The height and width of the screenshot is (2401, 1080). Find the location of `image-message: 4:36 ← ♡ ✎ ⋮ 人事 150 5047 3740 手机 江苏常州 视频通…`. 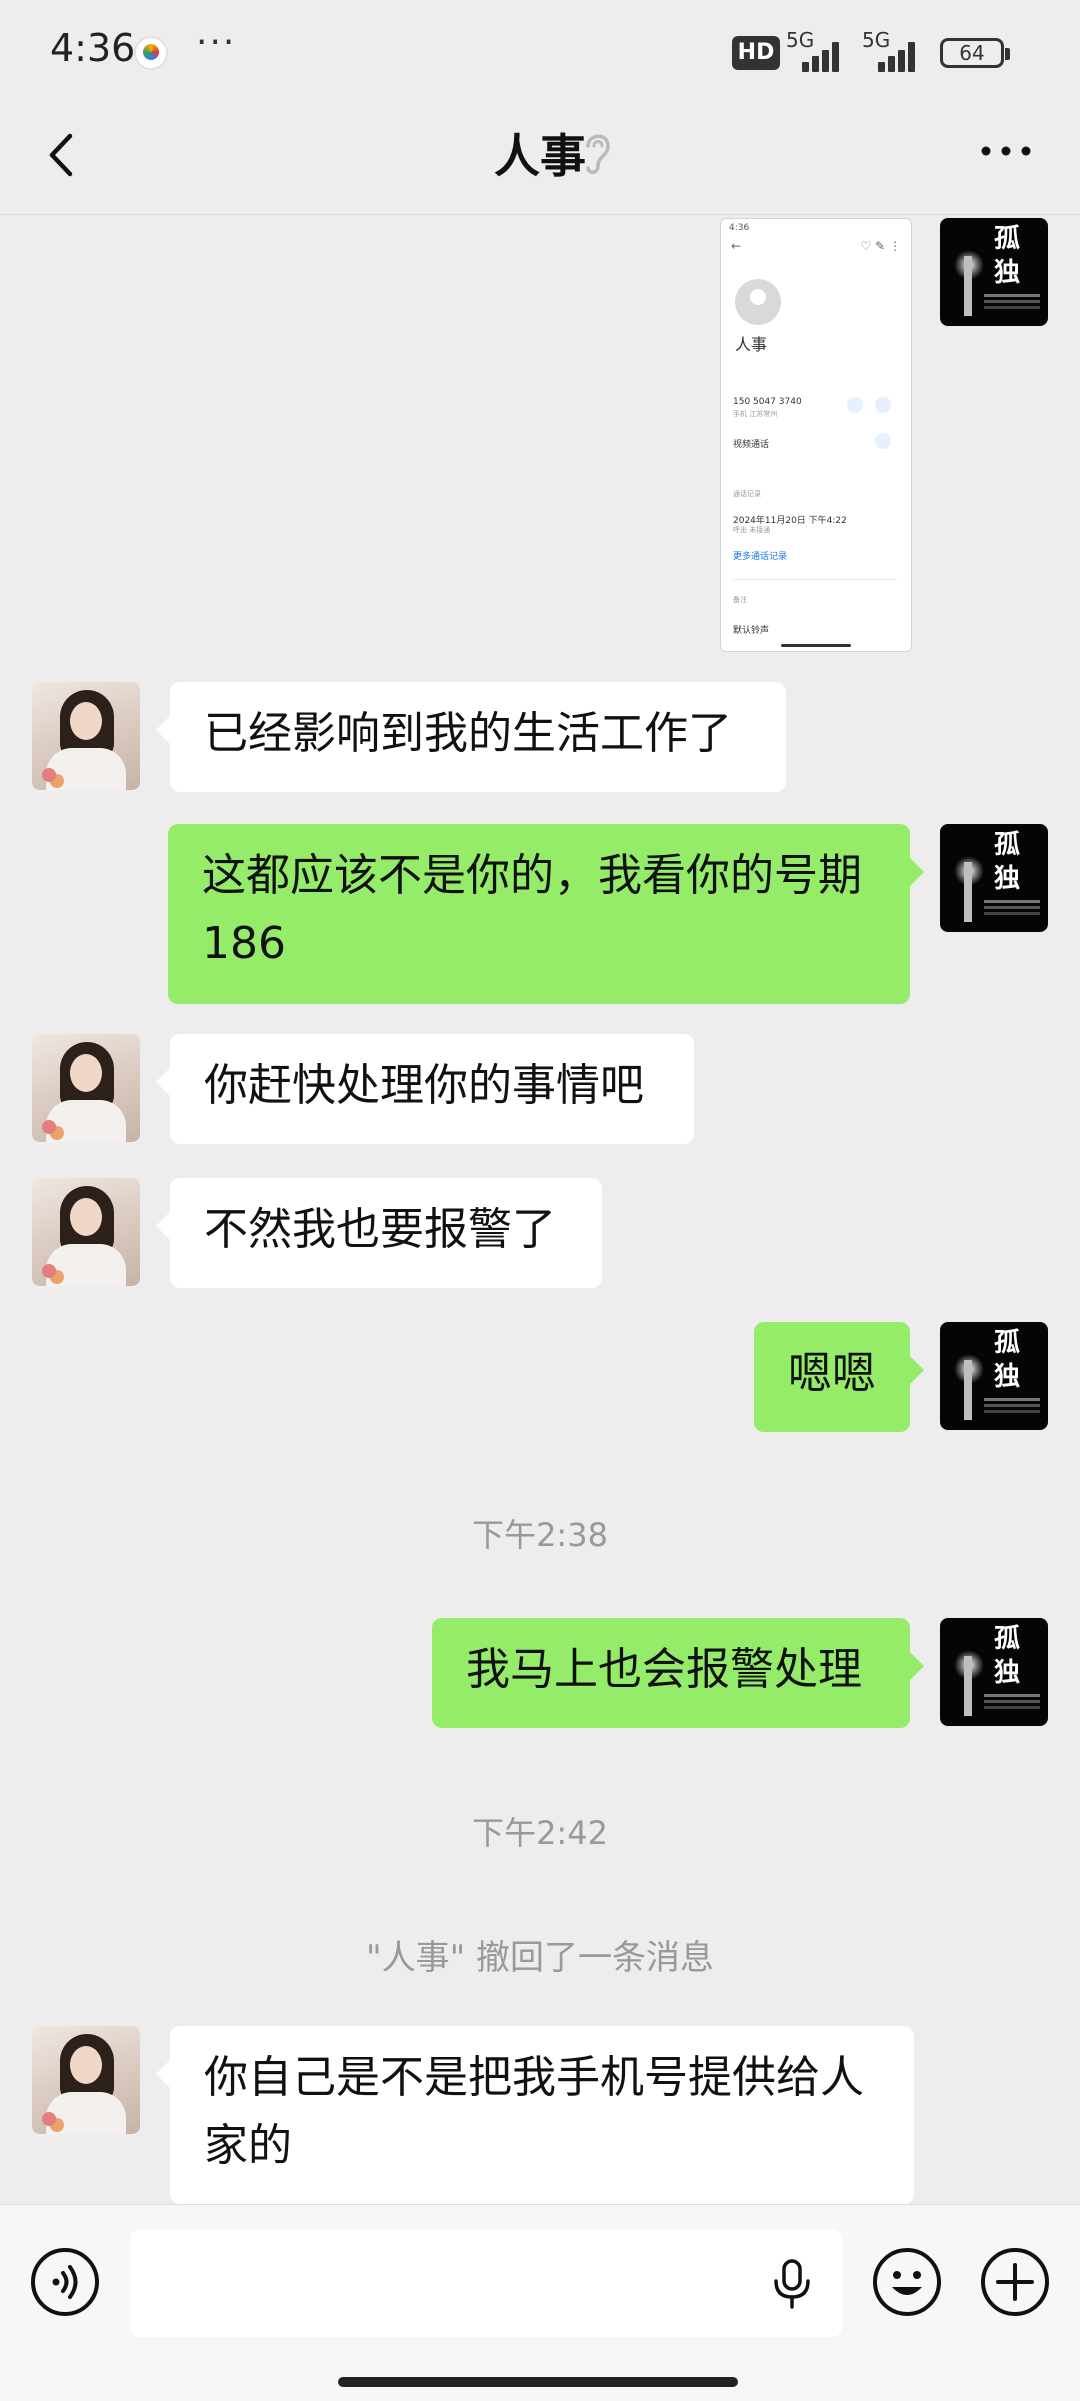

image-message: 4:36 ← ♡ ✎ ⋮ 人事 150 5047 3740 手机 江苏常州 视频通… is located at coordinates (816, 435).